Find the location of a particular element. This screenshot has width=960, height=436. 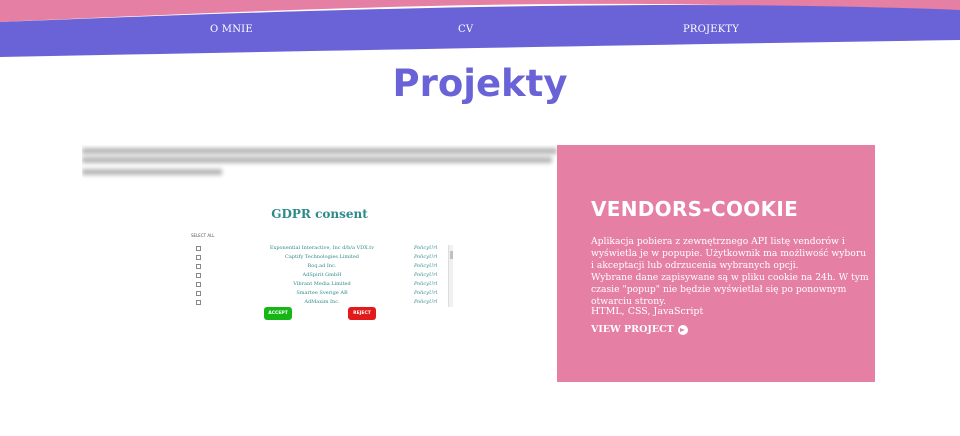

arrow-circle-right-icon is located at coordinates (682, 329).